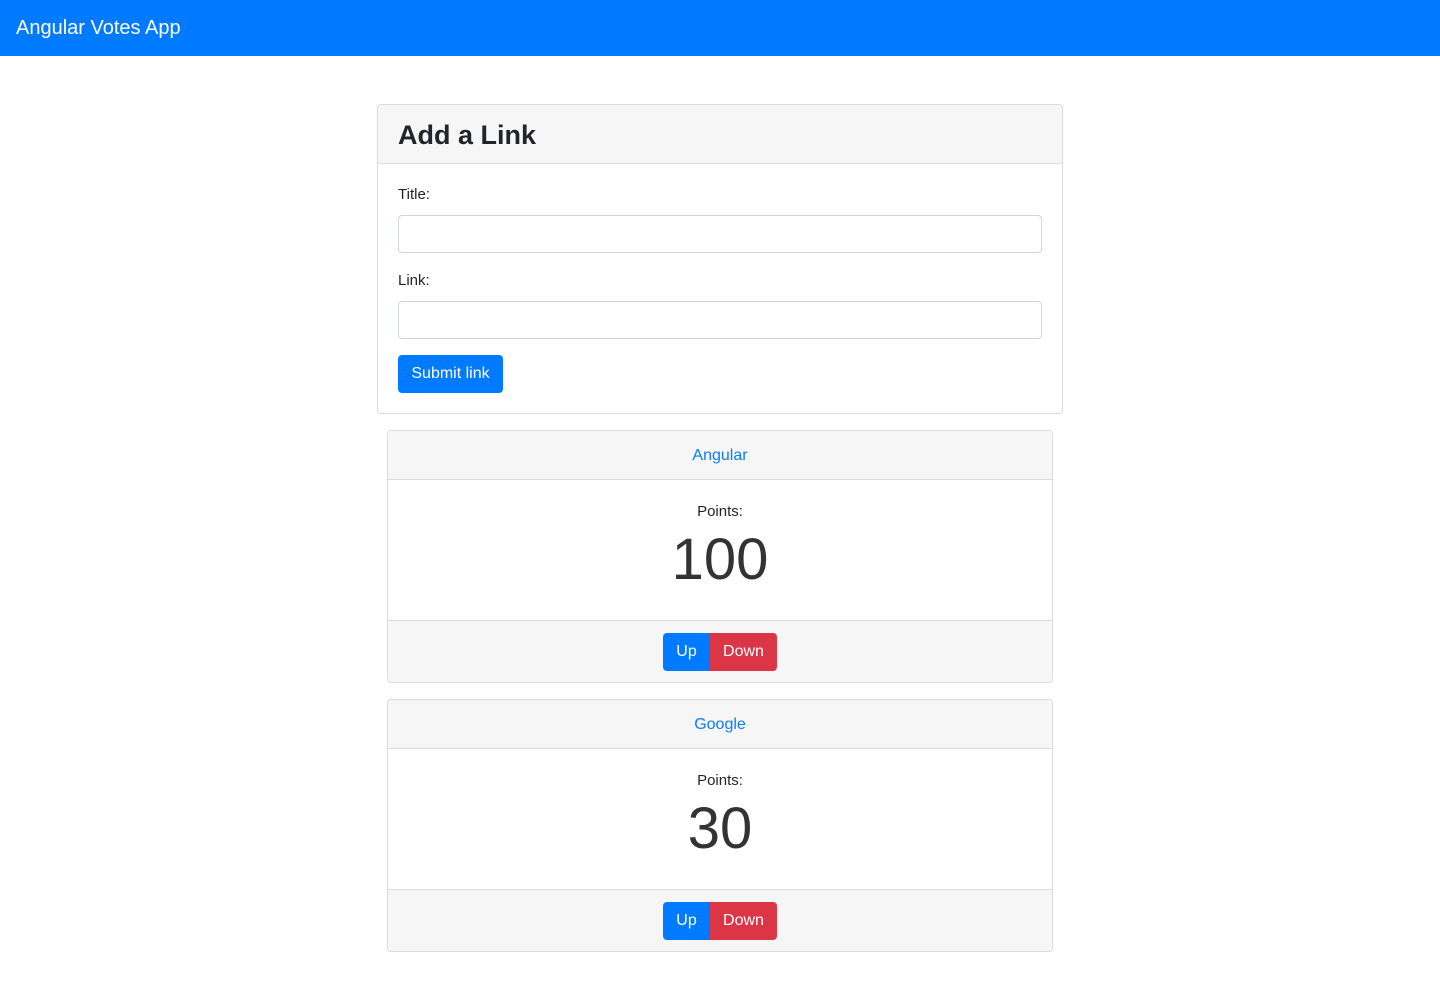  Describe the element at coordinates (98, 28) in the screenshot. I see `app-brand: Angular Votes App` at that location.